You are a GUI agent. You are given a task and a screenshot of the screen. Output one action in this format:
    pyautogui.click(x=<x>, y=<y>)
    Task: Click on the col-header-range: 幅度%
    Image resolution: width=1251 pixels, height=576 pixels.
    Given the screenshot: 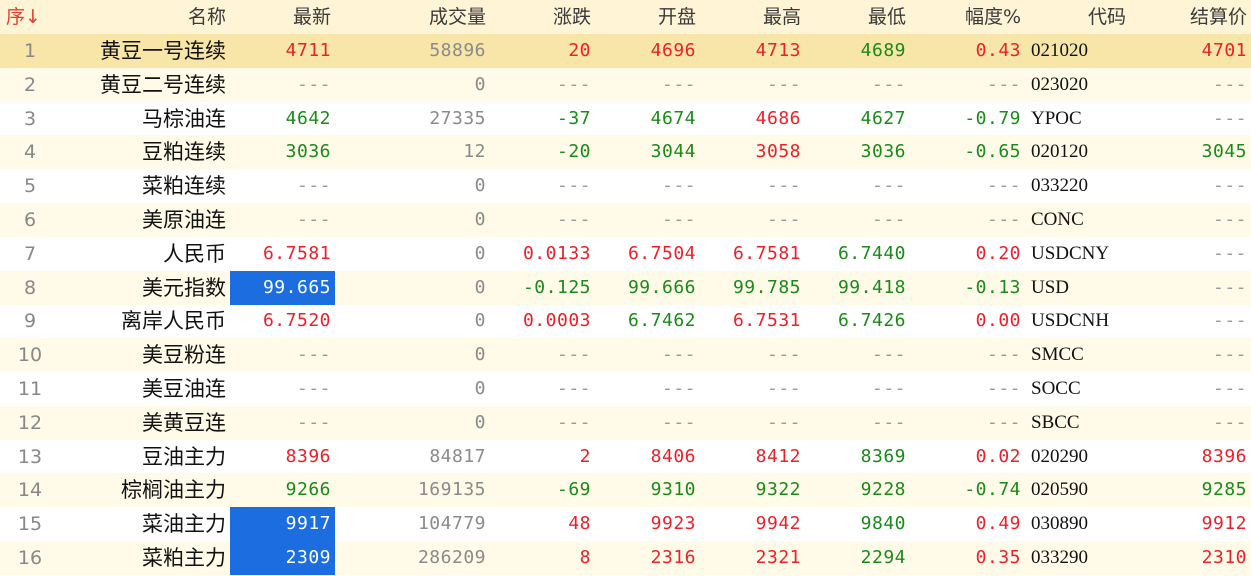 What is the action you would take?
    pyautogui.click(x=967, y=17)
    